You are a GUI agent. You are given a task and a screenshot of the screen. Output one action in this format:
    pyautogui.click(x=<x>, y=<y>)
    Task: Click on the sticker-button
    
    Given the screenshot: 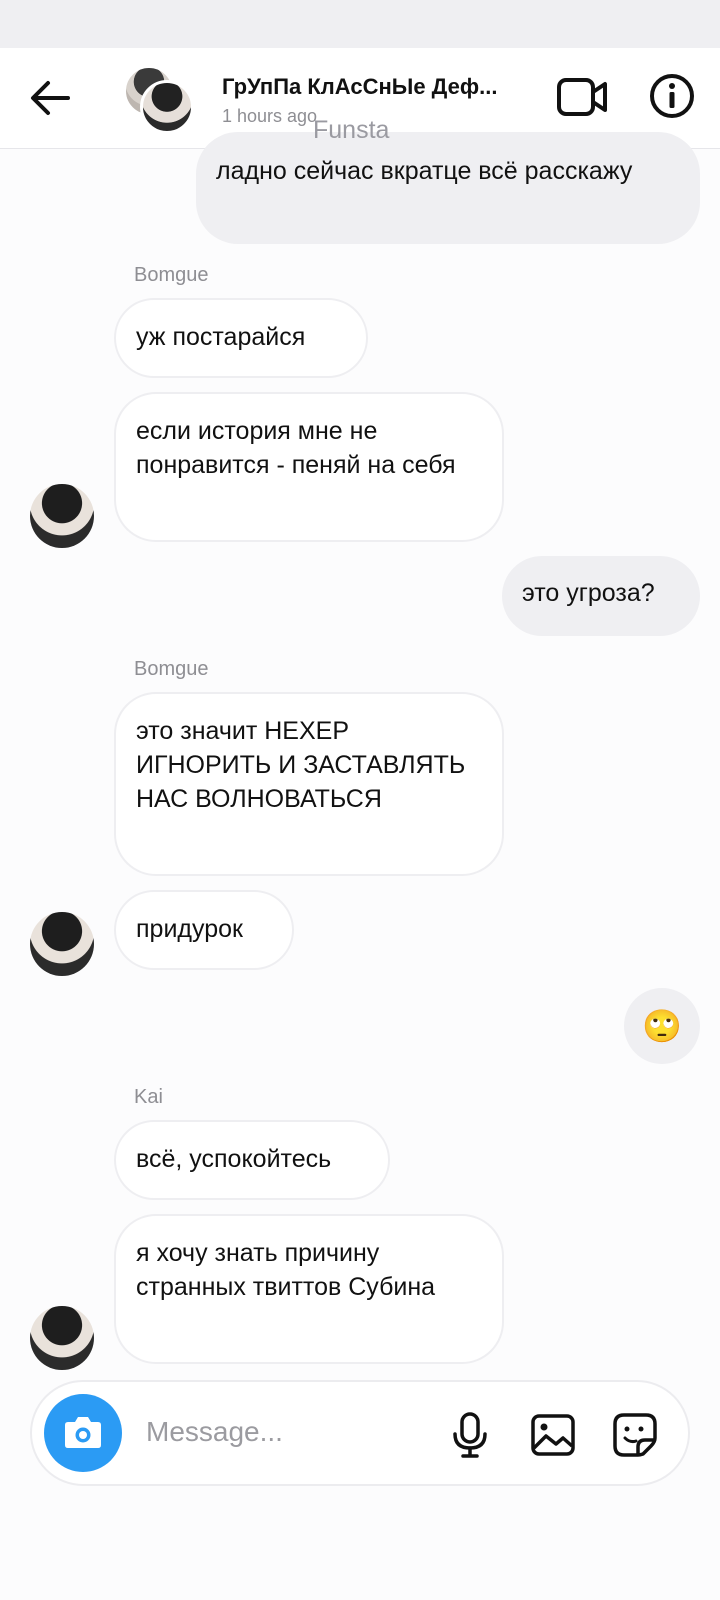 What is the action you would take?
    pyautogui.click(x=635, y=1435)
    